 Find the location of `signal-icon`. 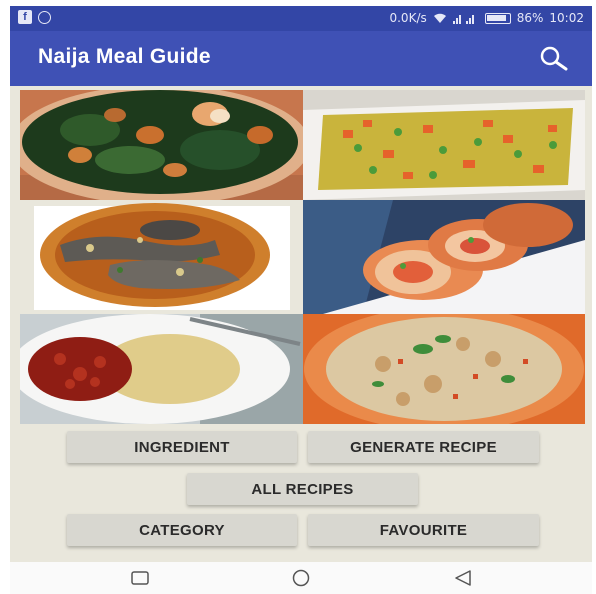

signal-icon is located at coordinates (463, 19).